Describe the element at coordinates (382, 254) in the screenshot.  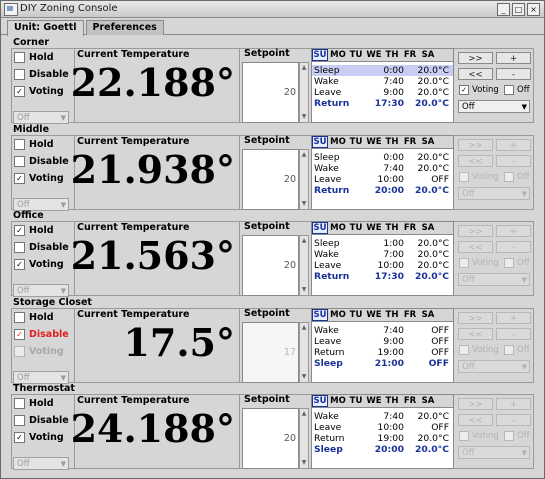
I see `schedule-row: Wake 7:00 20.0°C` at that location.